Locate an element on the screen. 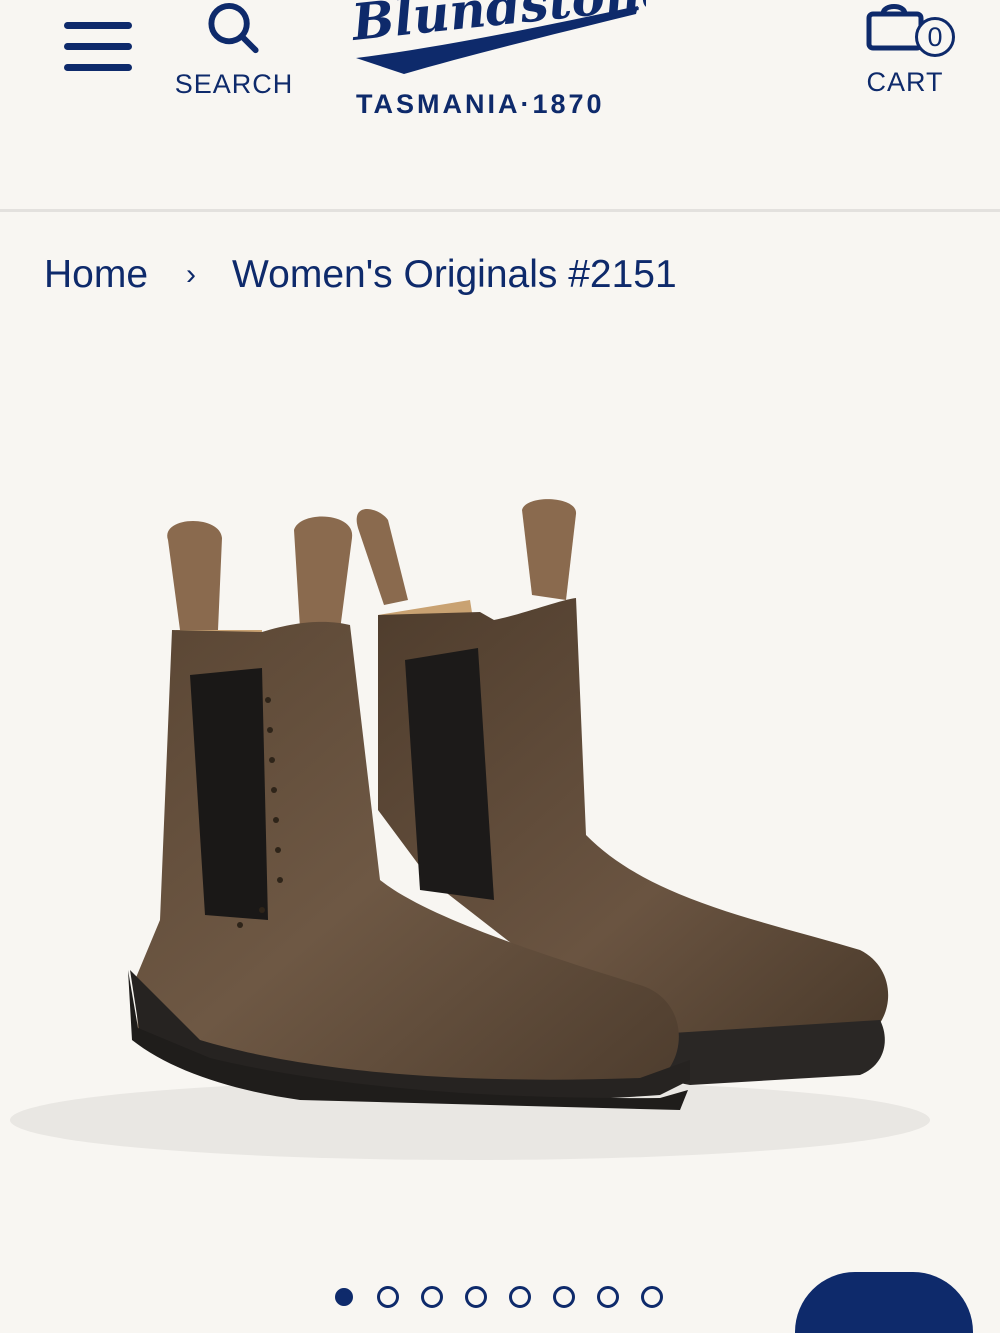 This screenshot has height=1333, width=1000. menu-button is located at coordinates (100, 46).